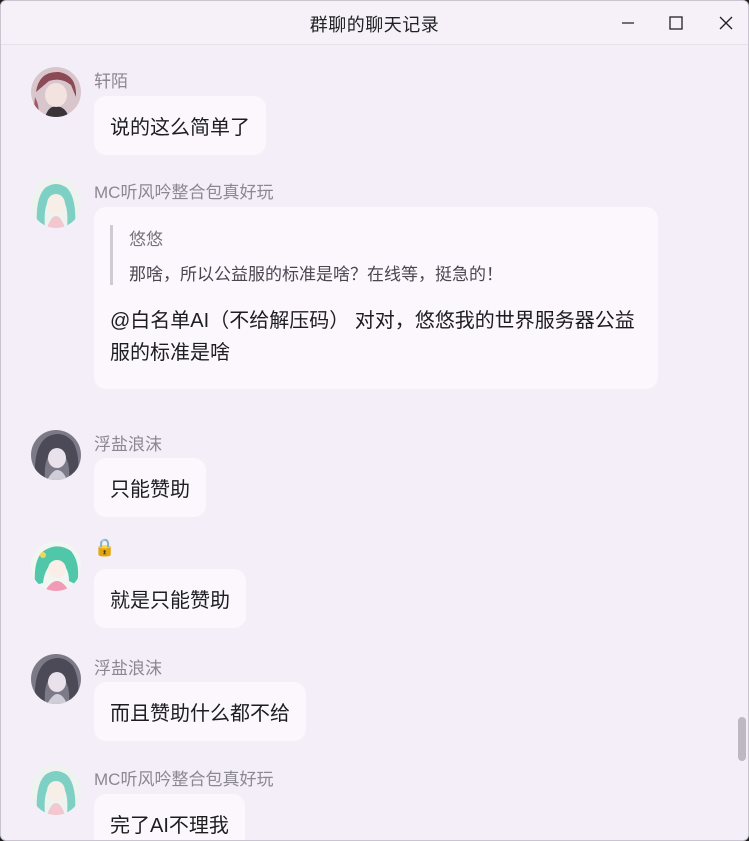 Image resolution: width=749 pixels, height=841 pixels. I want to click on message-bubble: 就是只能赞助, so click(170, 598).